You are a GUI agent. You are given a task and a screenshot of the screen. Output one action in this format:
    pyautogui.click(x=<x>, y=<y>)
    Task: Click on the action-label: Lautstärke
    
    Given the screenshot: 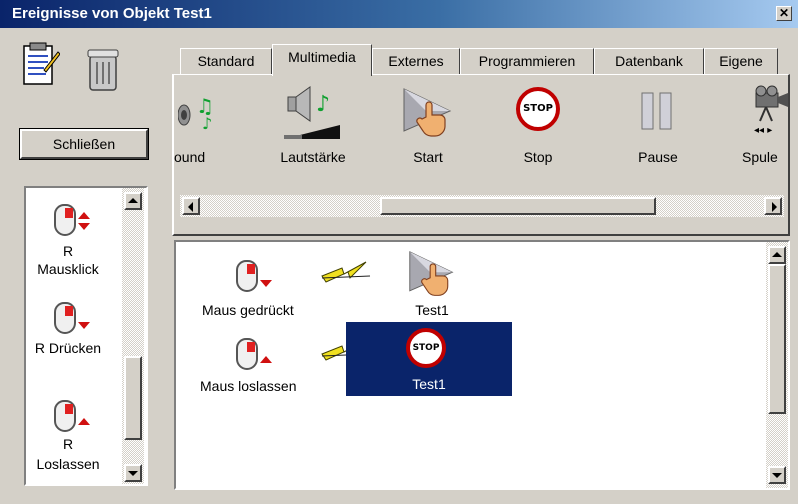 What is the action you would take?
    pyautogui.click(x=313, y=157)
    